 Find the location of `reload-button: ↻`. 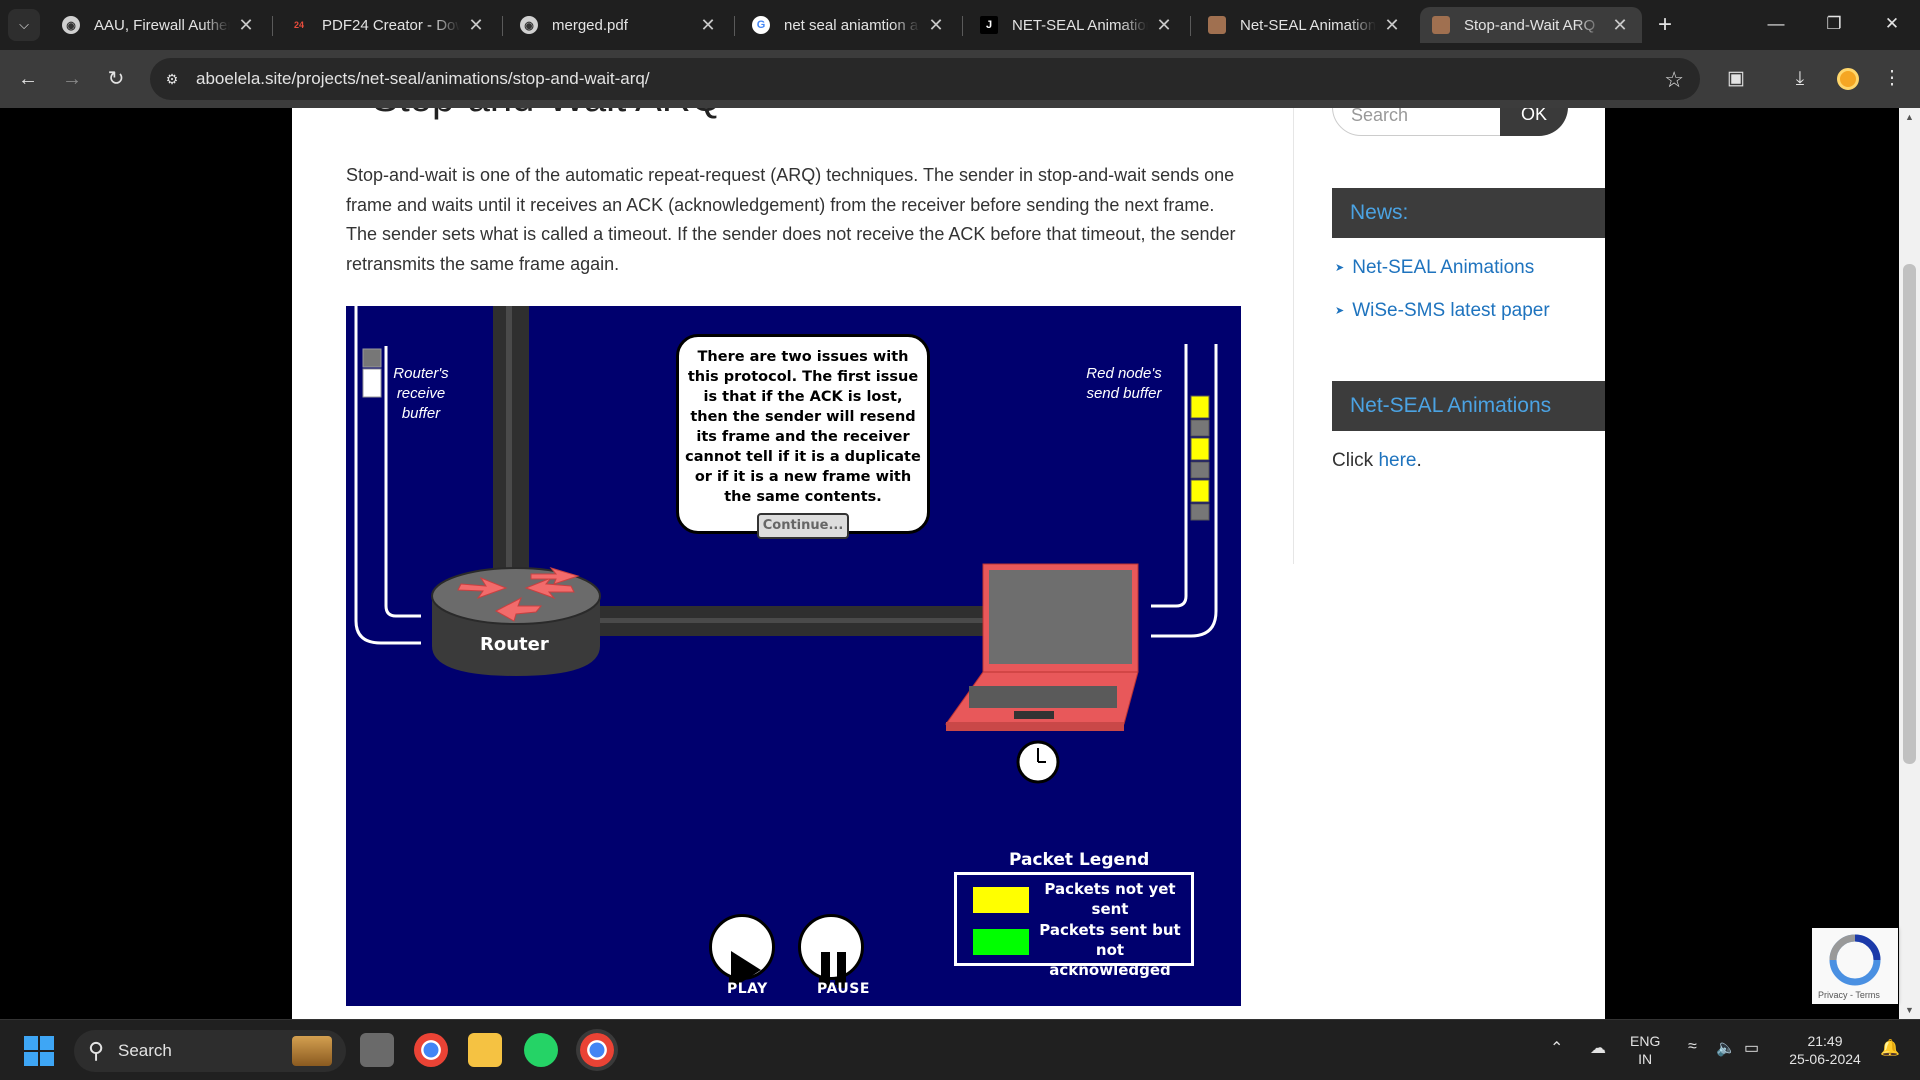

reload-button: ↻ is located at coordinates (116, 79).